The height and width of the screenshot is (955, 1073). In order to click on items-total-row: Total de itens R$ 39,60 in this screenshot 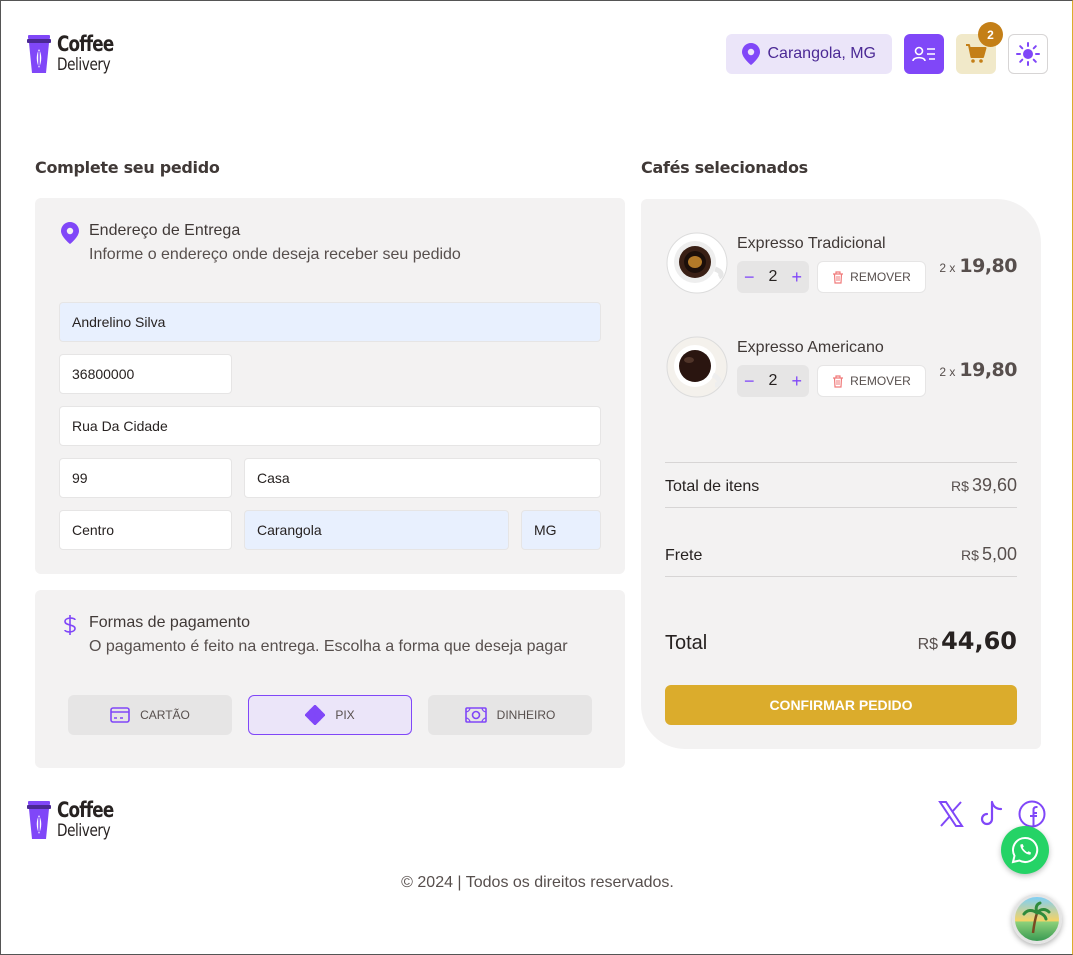, I will do `click(841, 485)`.